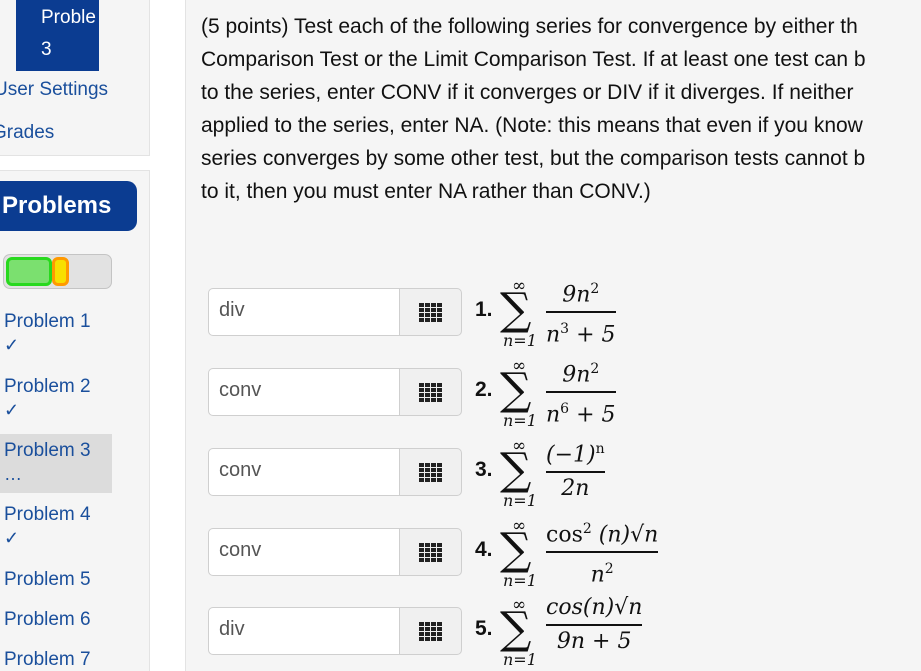 The width and height of the screenshot is (921, 671). Describe the element at coordinates (47, 450) in the screenshot. I see `problem-label: Problem 3` at that location.